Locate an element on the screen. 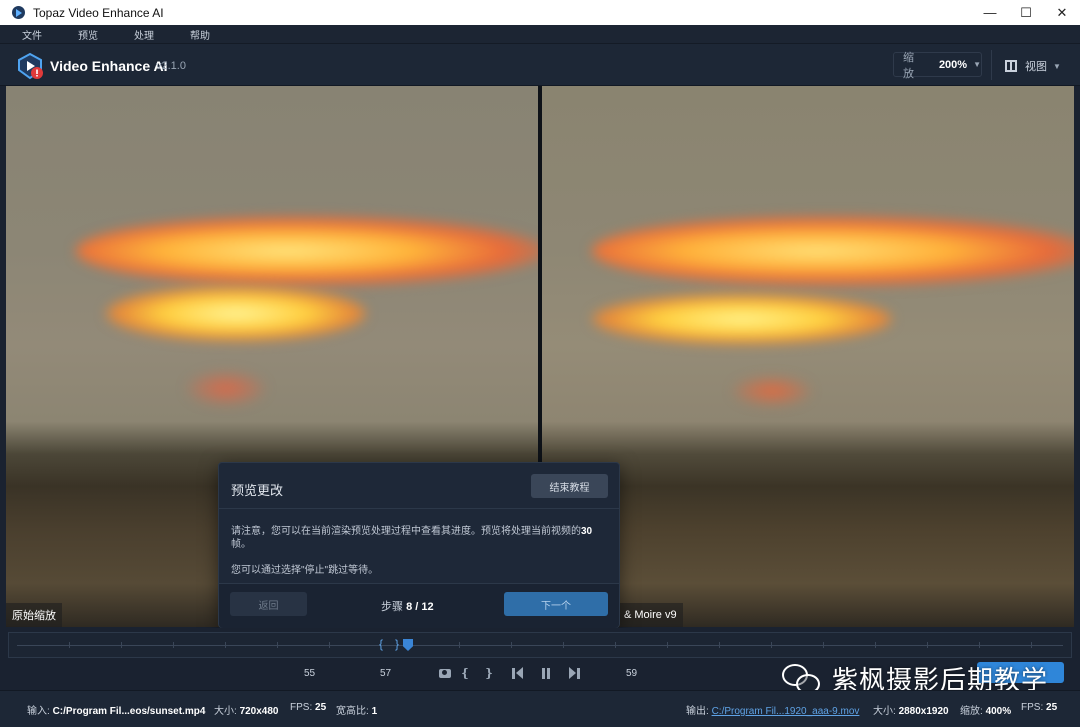 The image size is (1080, 727). split-view-icon is located at coordinates (1011, 66).